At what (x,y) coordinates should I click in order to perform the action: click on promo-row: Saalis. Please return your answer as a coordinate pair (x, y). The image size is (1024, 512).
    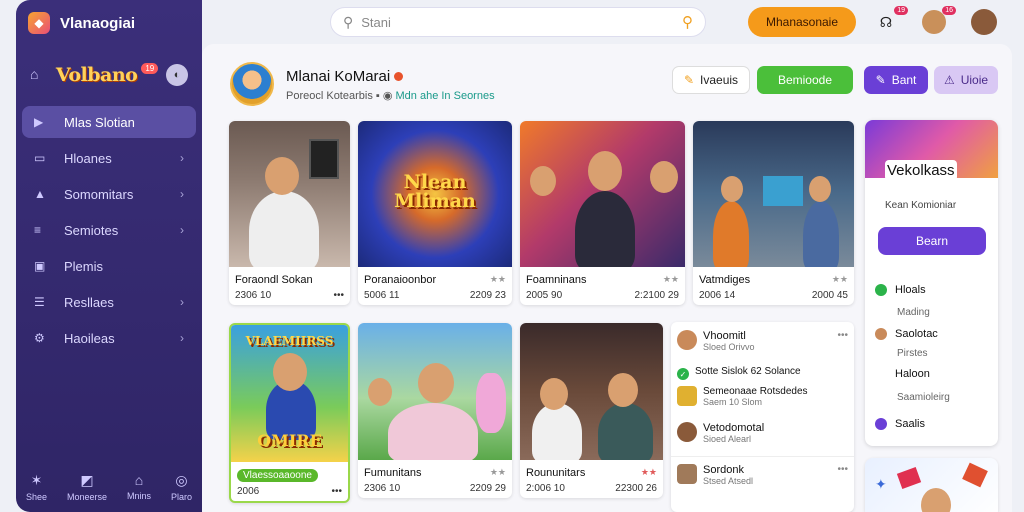
    Looking at the image, I should click on (900, 424).